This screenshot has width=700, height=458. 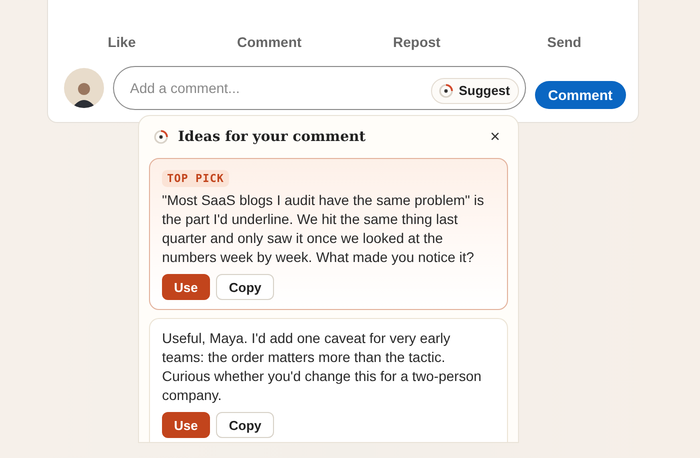 I want to click on comment-submit-button: Comment, so click(x=580, y=95).